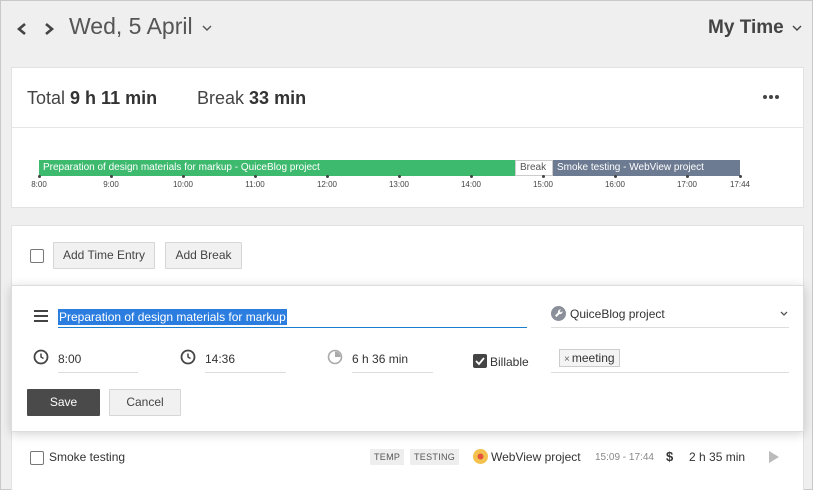  I want to click on checkmark-icon, so click(480, 361).